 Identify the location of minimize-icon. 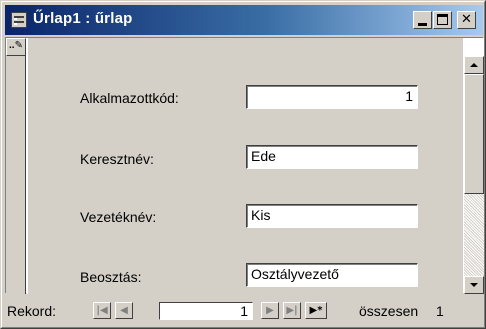
(422, 24).